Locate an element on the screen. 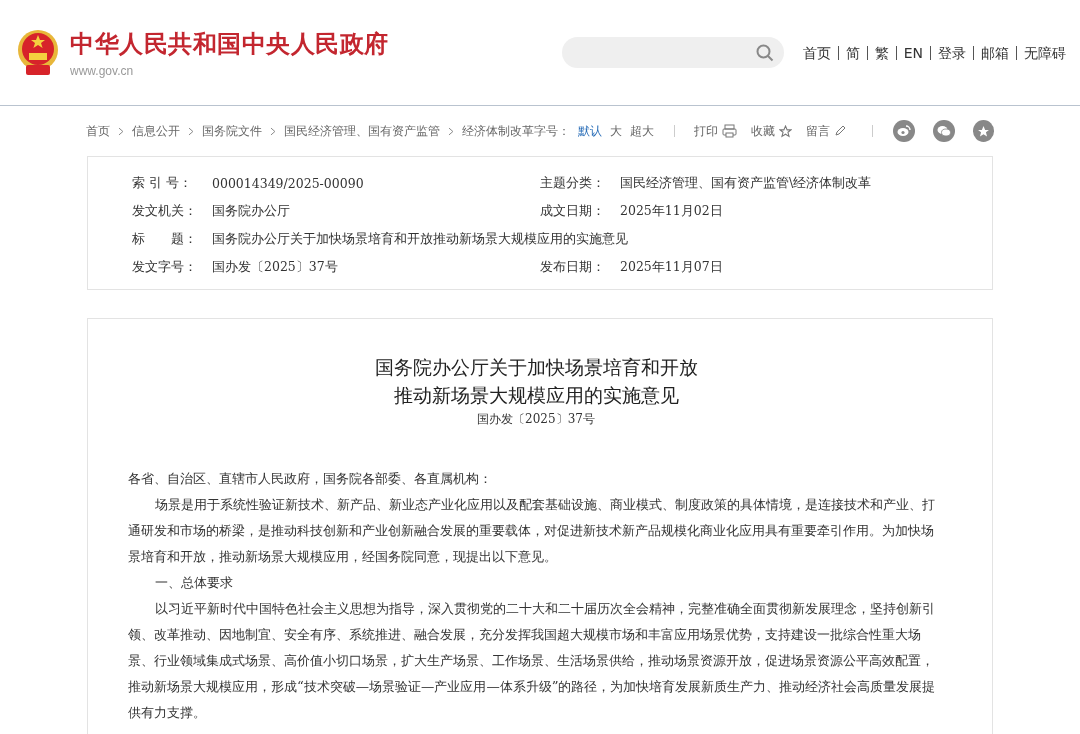 This screenshot has height=734, width=1080. nav-link: 简 is located at coordinates (852, 52).